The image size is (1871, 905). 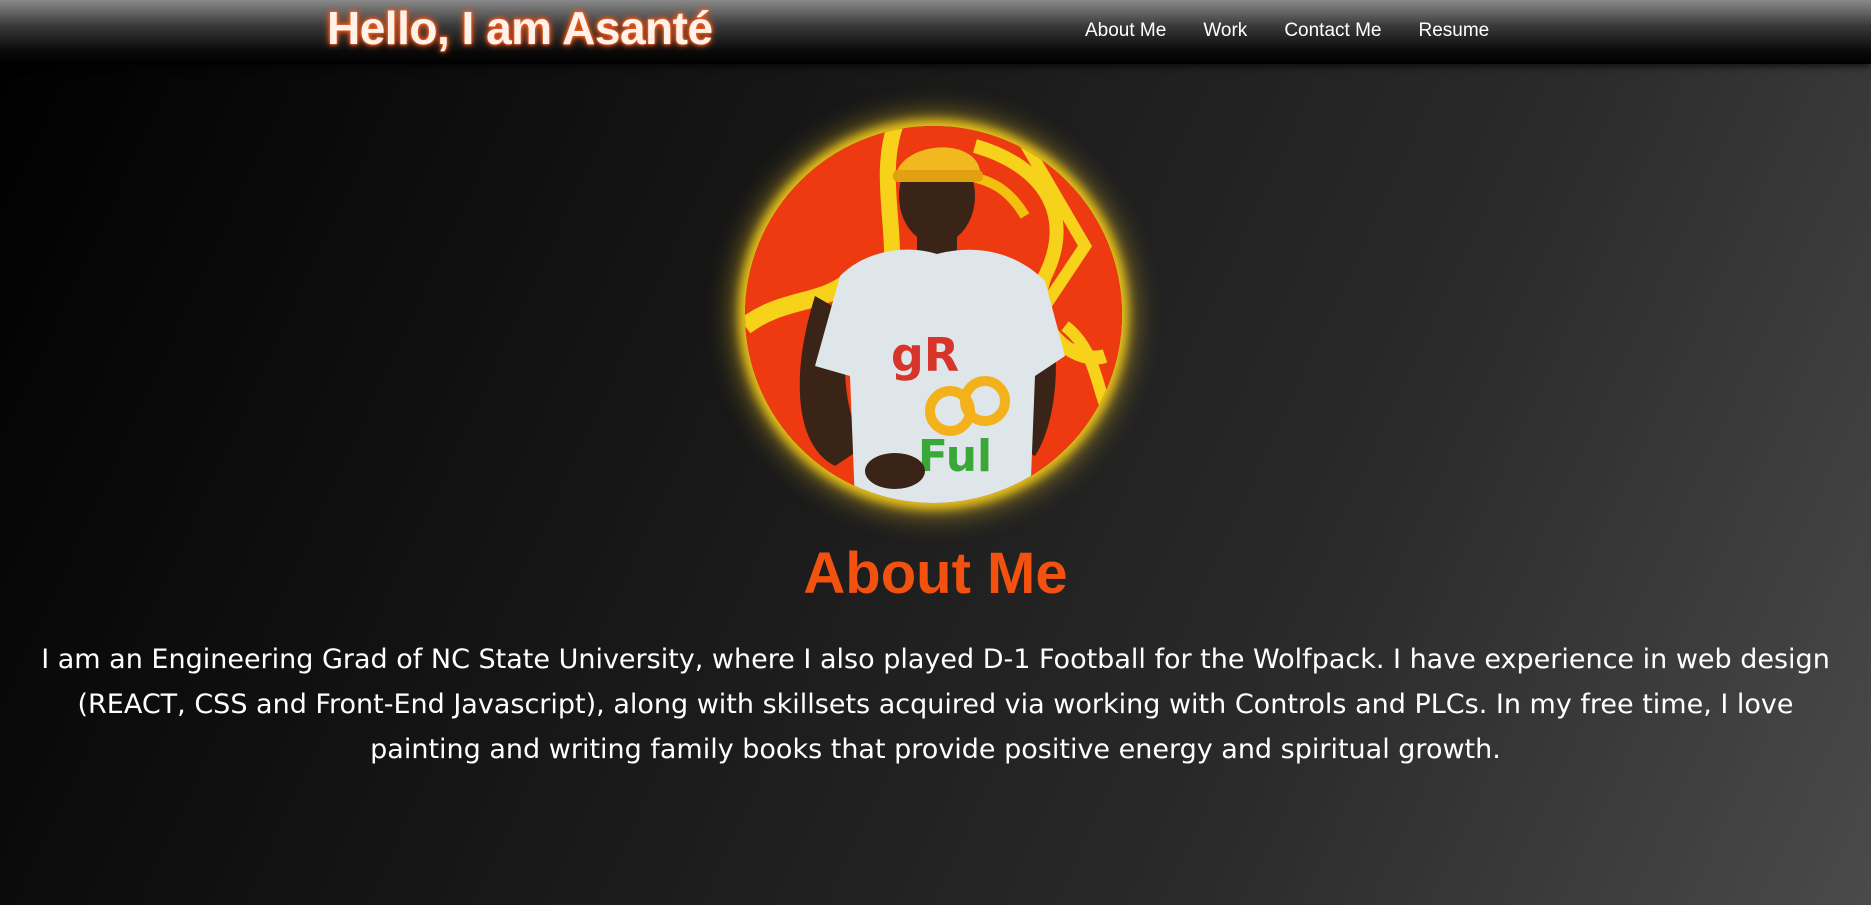 What do you see at coordinates (1225, 31) in the screenshot?
I see `nav-link-work: Work` at bounding box center [1225, 31].